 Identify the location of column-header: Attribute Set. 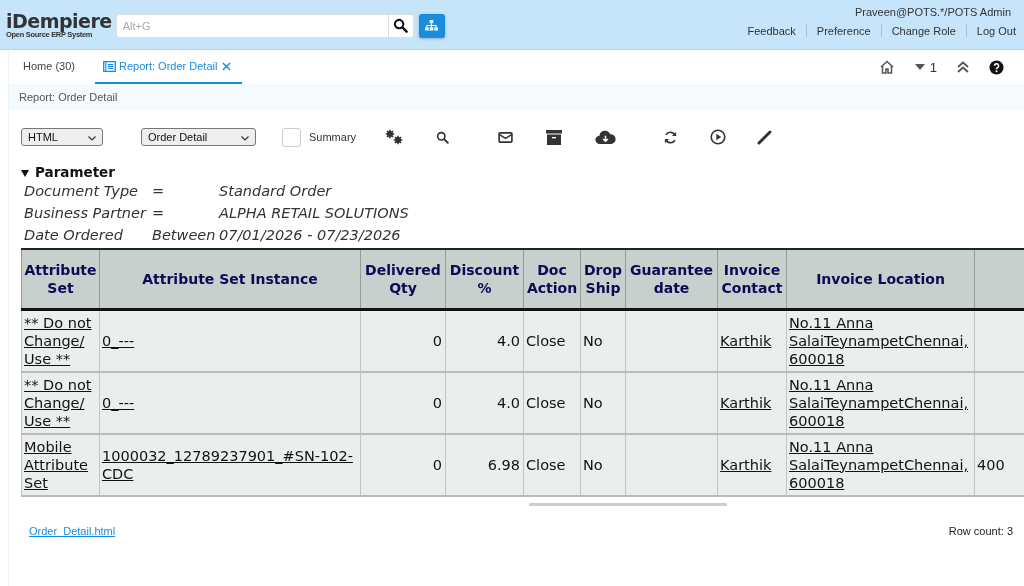
(60, 279).